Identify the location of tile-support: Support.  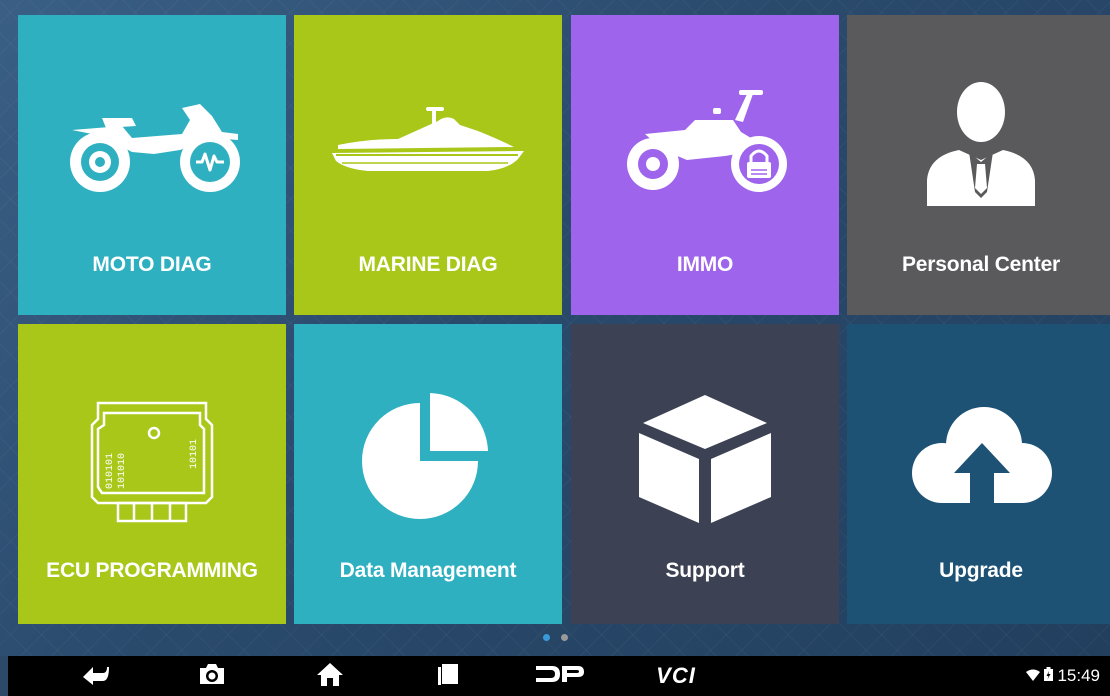
(705, 474).